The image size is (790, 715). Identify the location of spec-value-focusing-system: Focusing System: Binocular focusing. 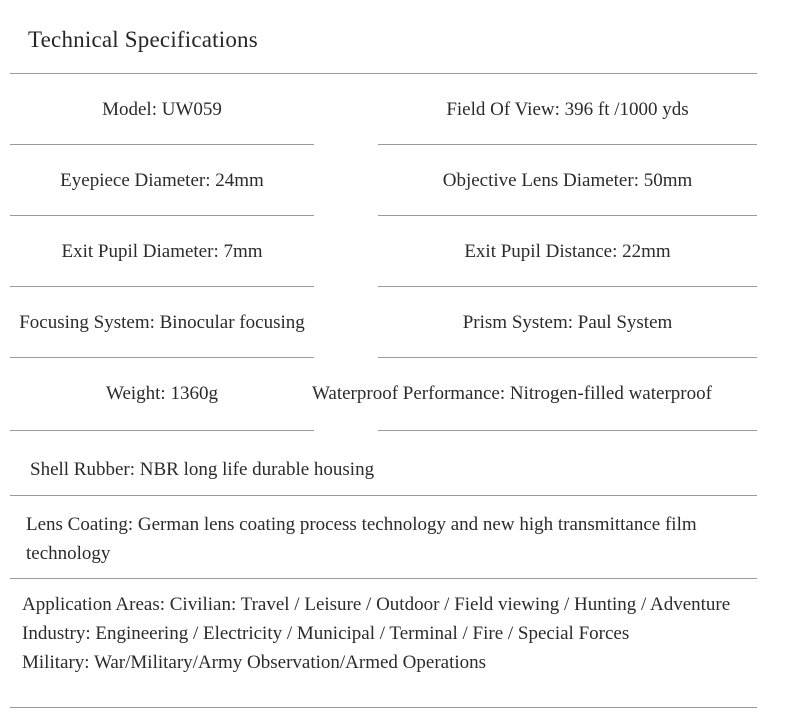
(162, 322).